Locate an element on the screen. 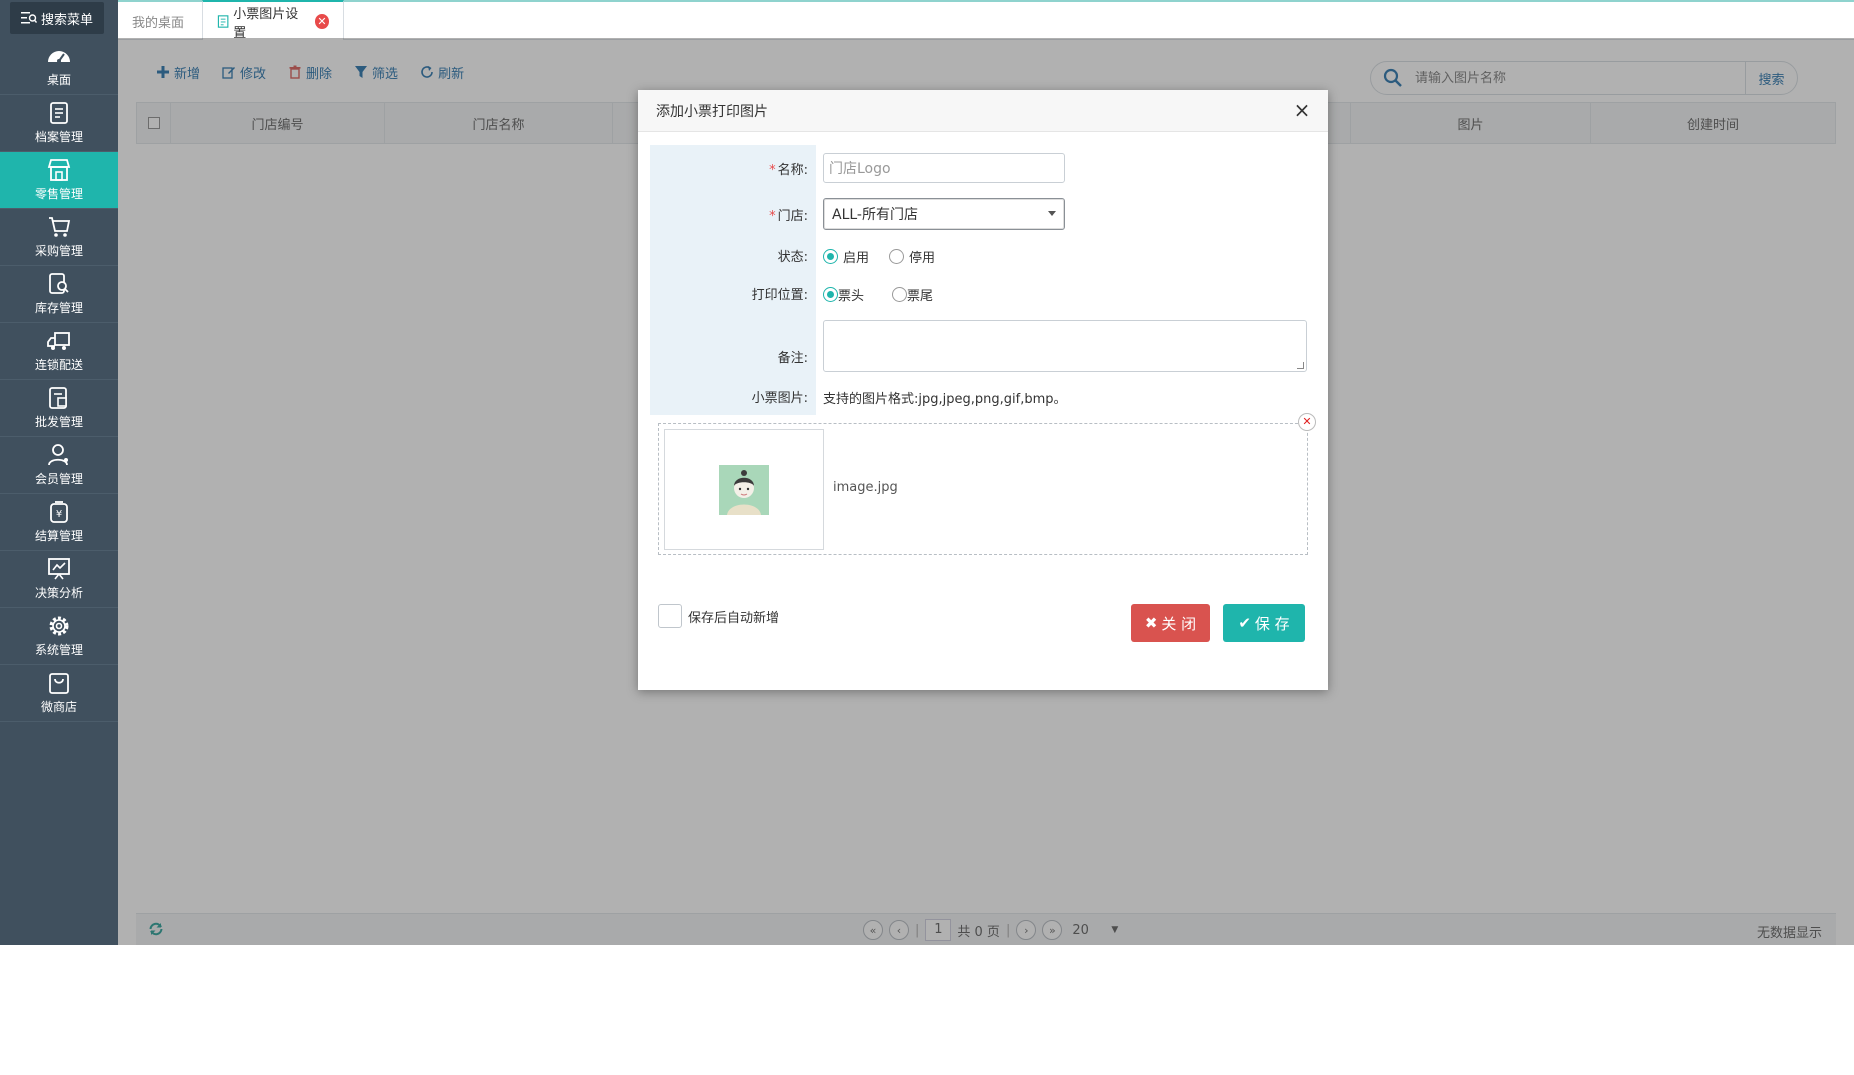 This screenshot has height=1075, width=1854. status-radio-group: 启用 停用 is located at coordinates (879, 256).